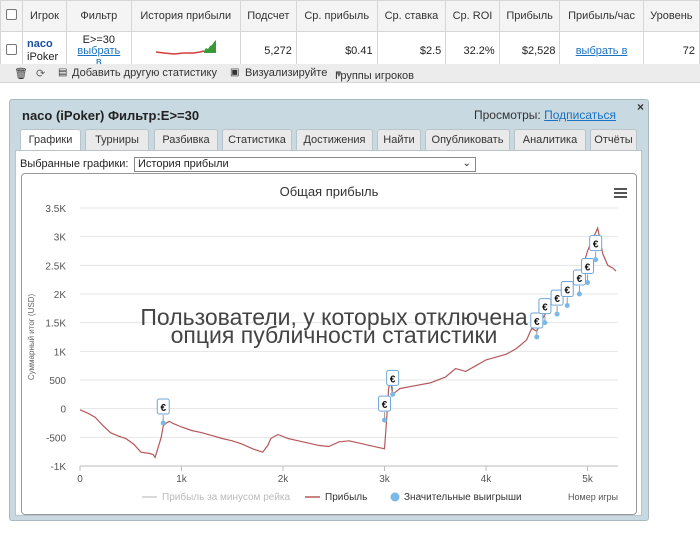  I want to click on close-icon: ×, so click(640, 107).